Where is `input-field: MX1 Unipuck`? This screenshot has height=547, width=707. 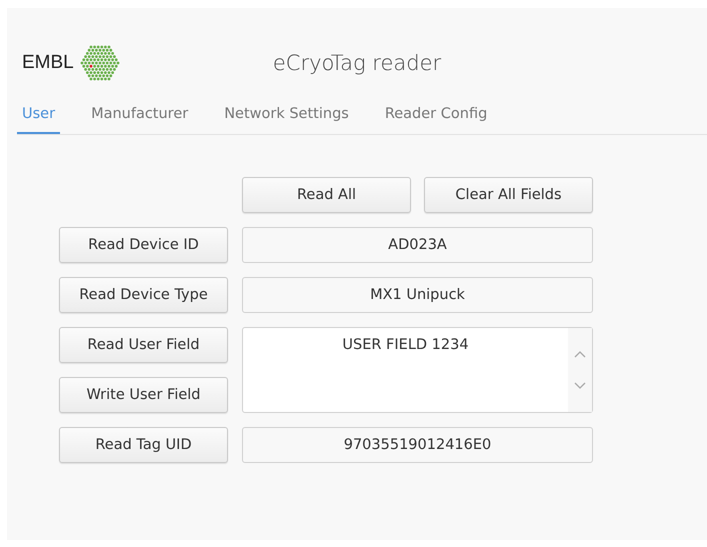 input-field: MX1 Unipuck is located at coordinates (417, 295).